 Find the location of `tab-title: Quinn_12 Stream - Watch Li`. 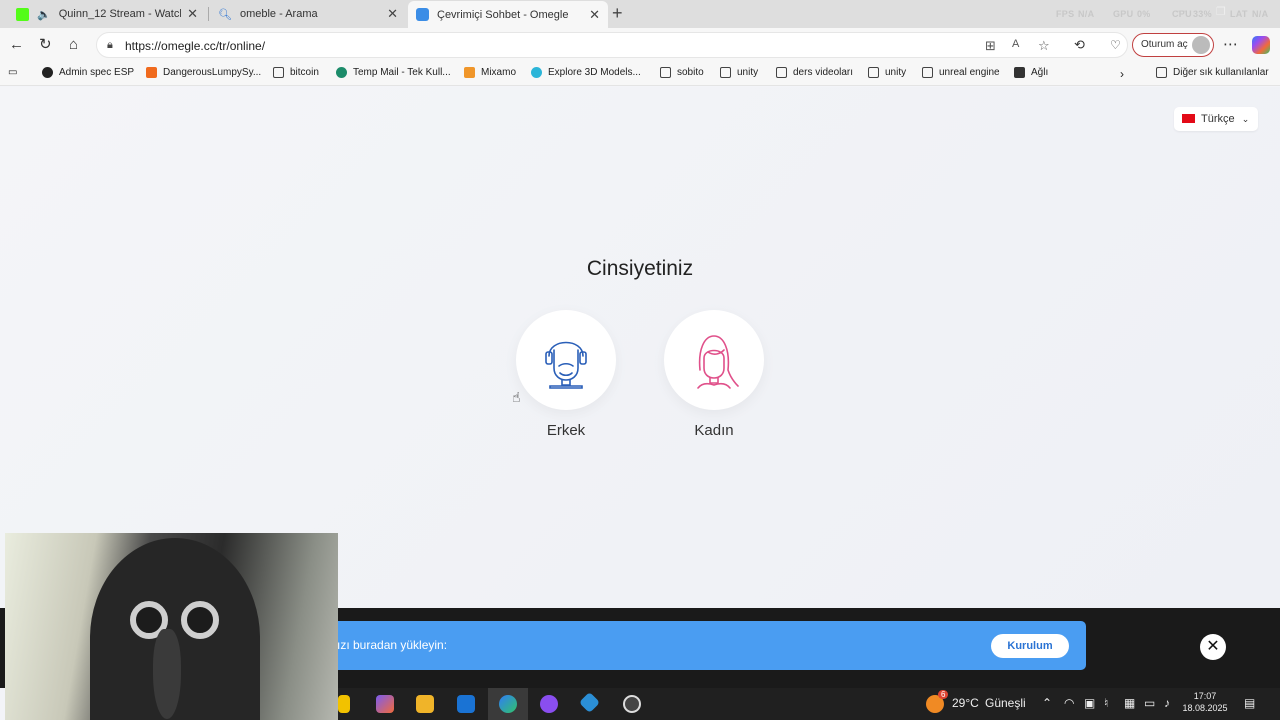

tab-title: Quinn_12 Stream - Watch Li is located at coordinates (119, 14).